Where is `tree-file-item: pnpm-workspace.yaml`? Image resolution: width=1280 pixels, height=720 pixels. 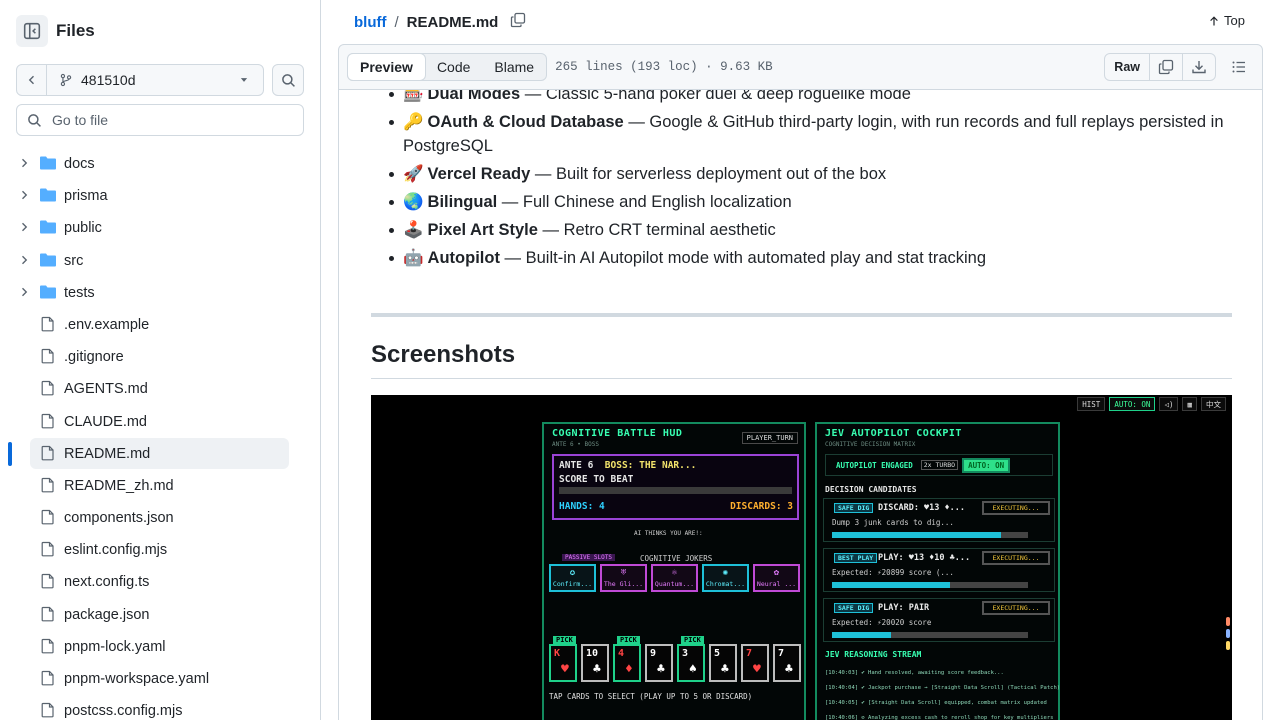 tree-file-item: pnpm-workspace.yaml is located at coordinates (160, 679).